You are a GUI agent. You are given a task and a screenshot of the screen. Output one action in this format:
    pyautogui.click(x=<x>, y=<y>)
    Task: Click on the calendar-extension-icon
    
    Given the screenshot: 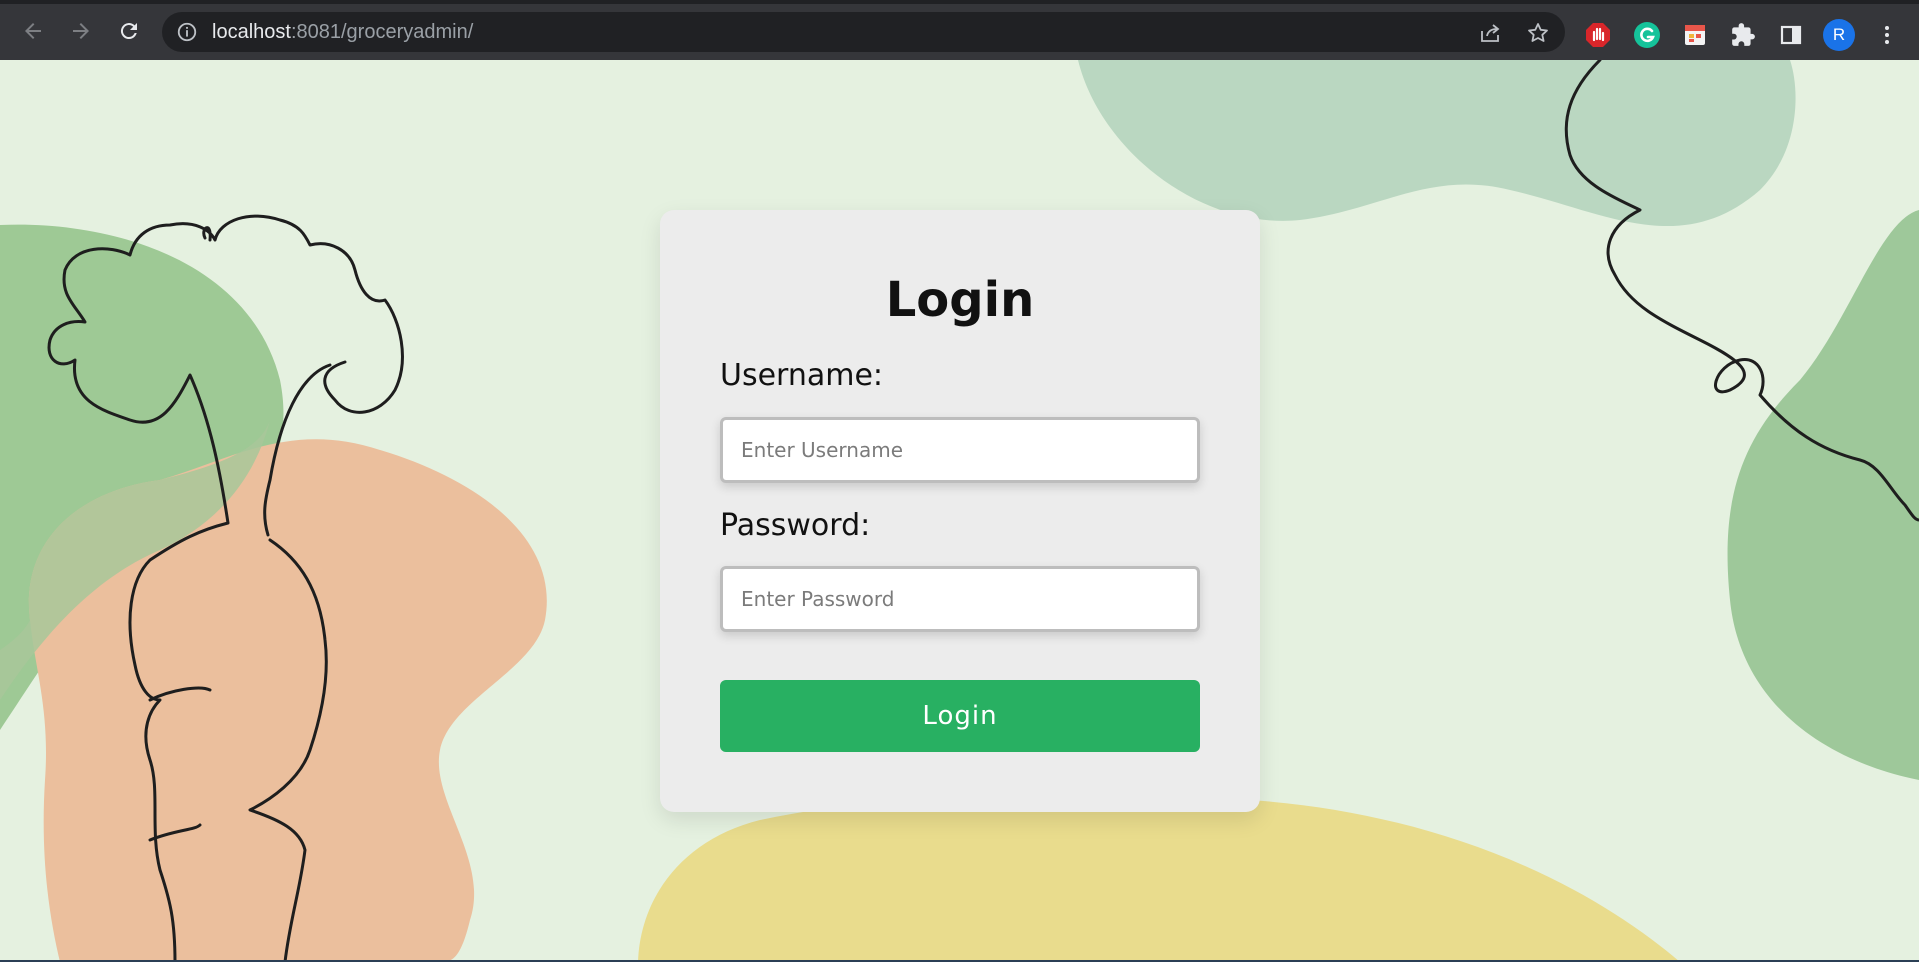 What is the action you would take?
    pyautogui.click(x=1695, y=35)
    